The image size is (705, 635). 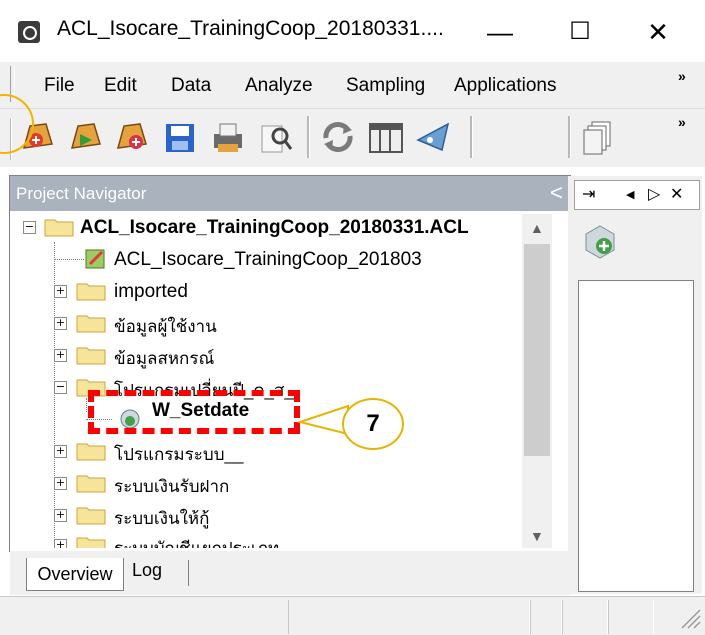 What do you see at coordinates (188, 573) in the screenshot?
I see `tab-divider` at bounding box center [188, 573].